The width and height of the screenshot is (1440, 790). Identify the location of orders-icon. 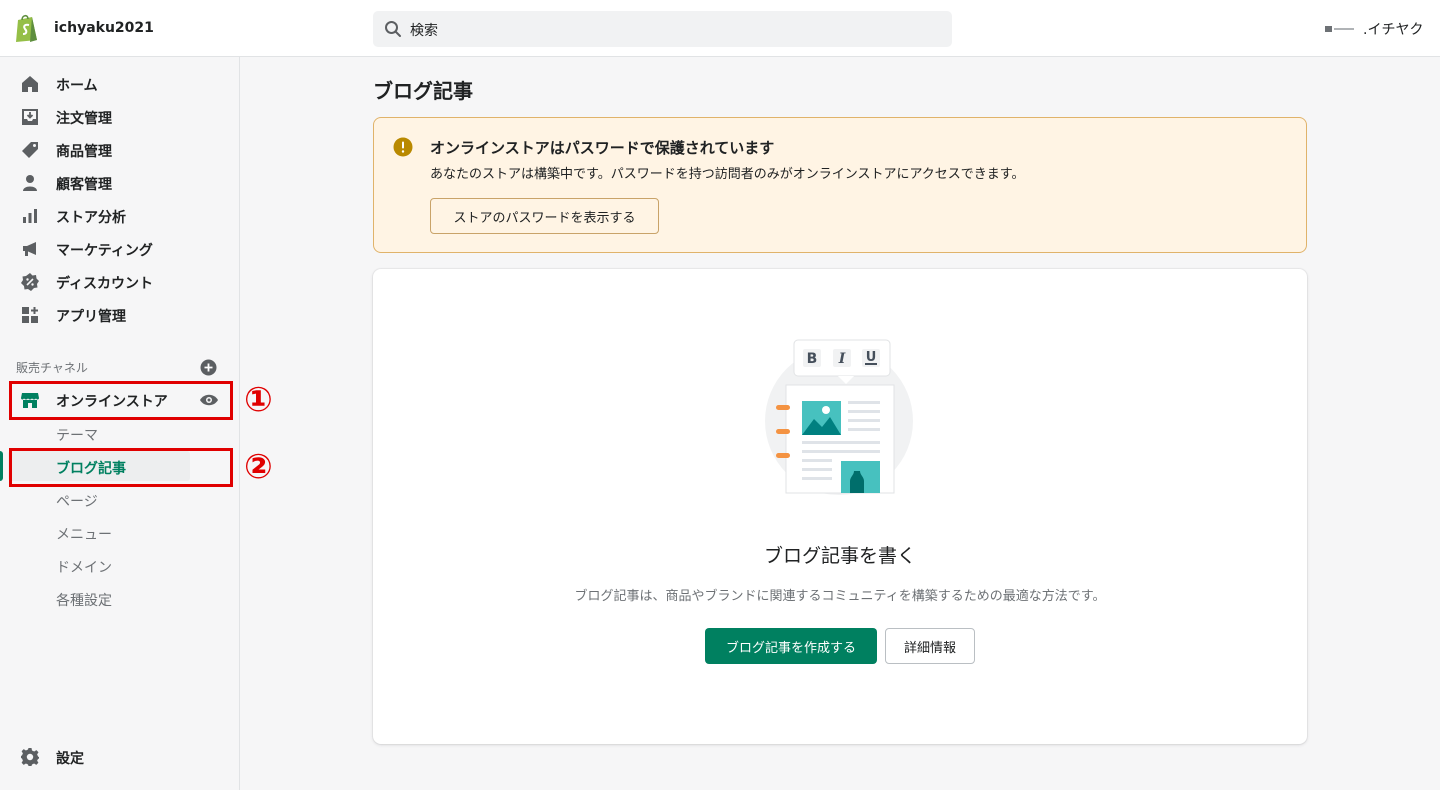
(30, 117).